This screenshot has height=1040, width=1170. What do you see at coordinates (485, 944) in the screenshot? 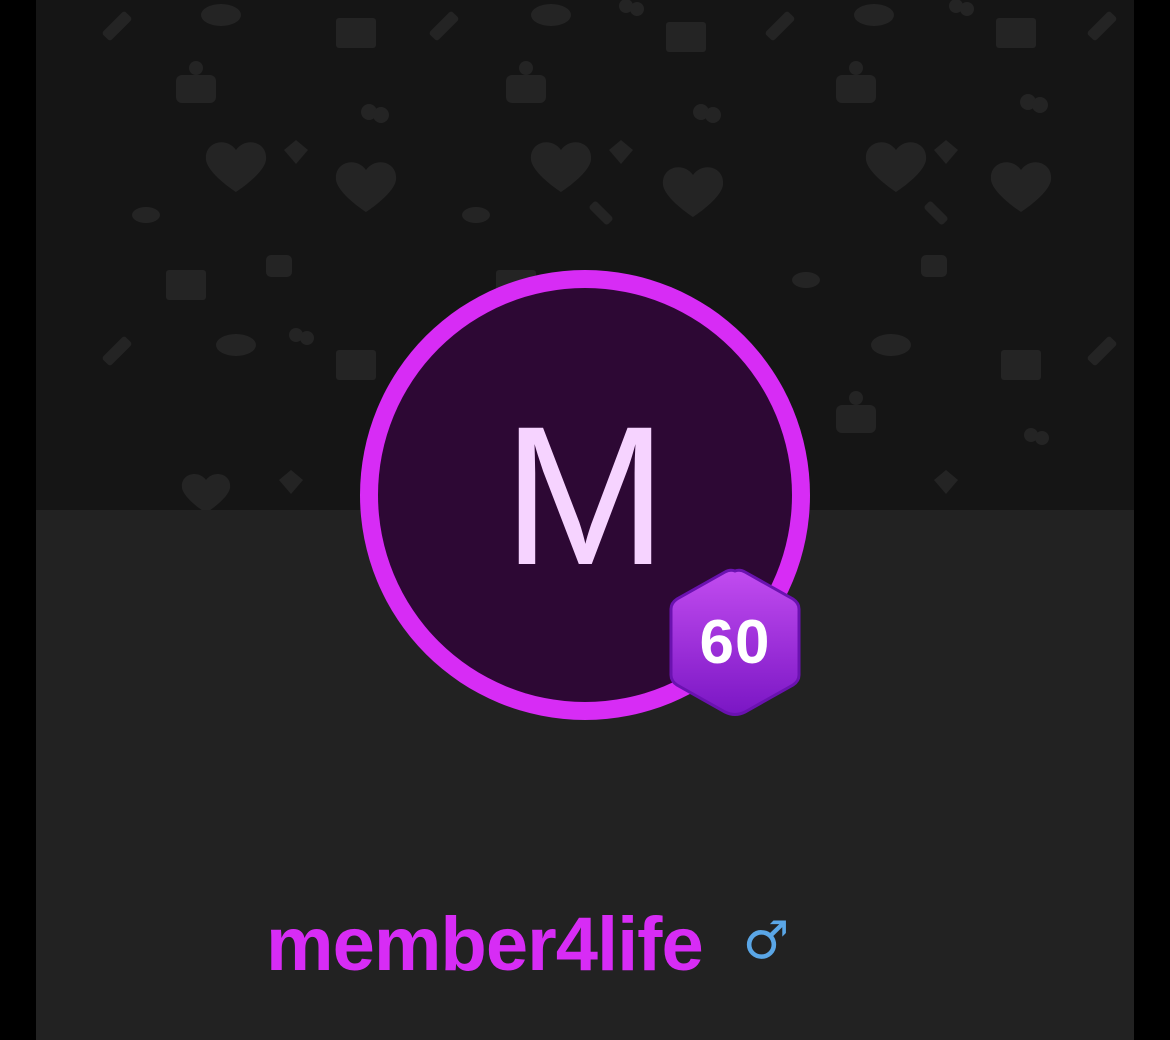
I see `username: member4life` at bounding box center [485, 944].